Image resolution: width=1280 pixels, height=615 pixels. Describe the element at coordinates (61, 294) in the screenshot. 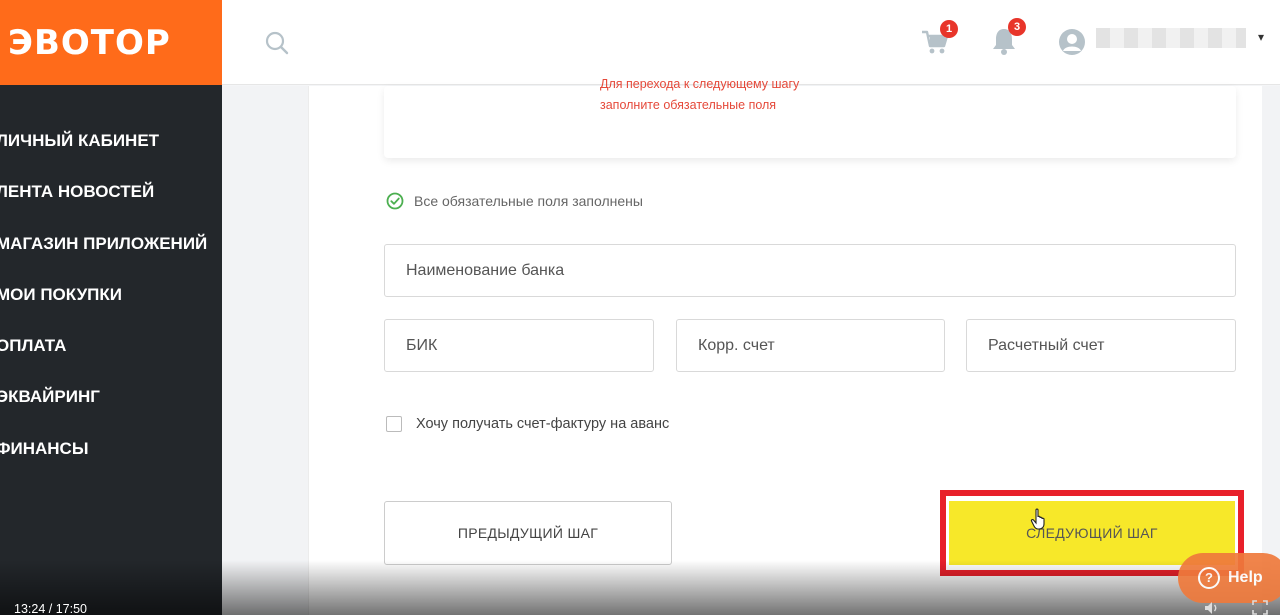

I see `sidebar-item-label: МОИ ПОКУПКИ` at that location.